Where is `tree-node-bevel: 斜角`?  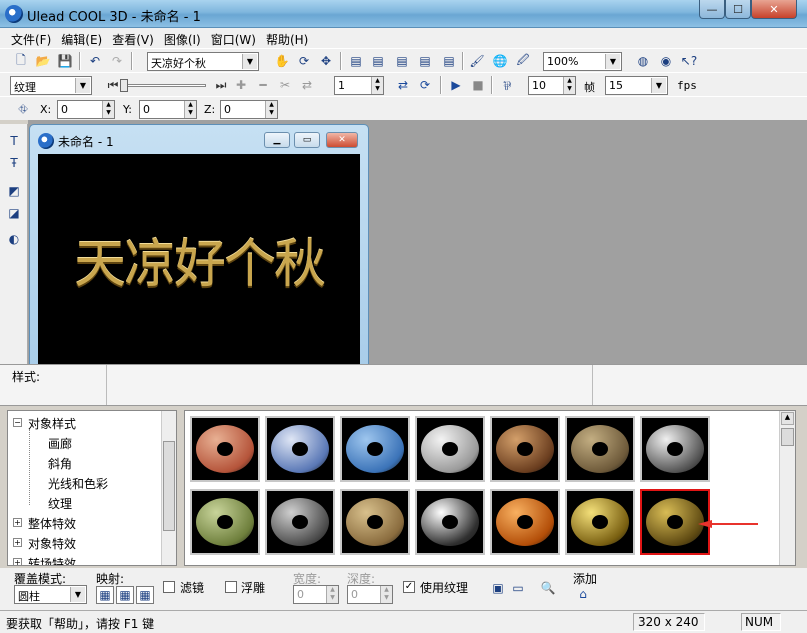 tree-node-bevel: 斜角 is located at coordinates (60, 463).